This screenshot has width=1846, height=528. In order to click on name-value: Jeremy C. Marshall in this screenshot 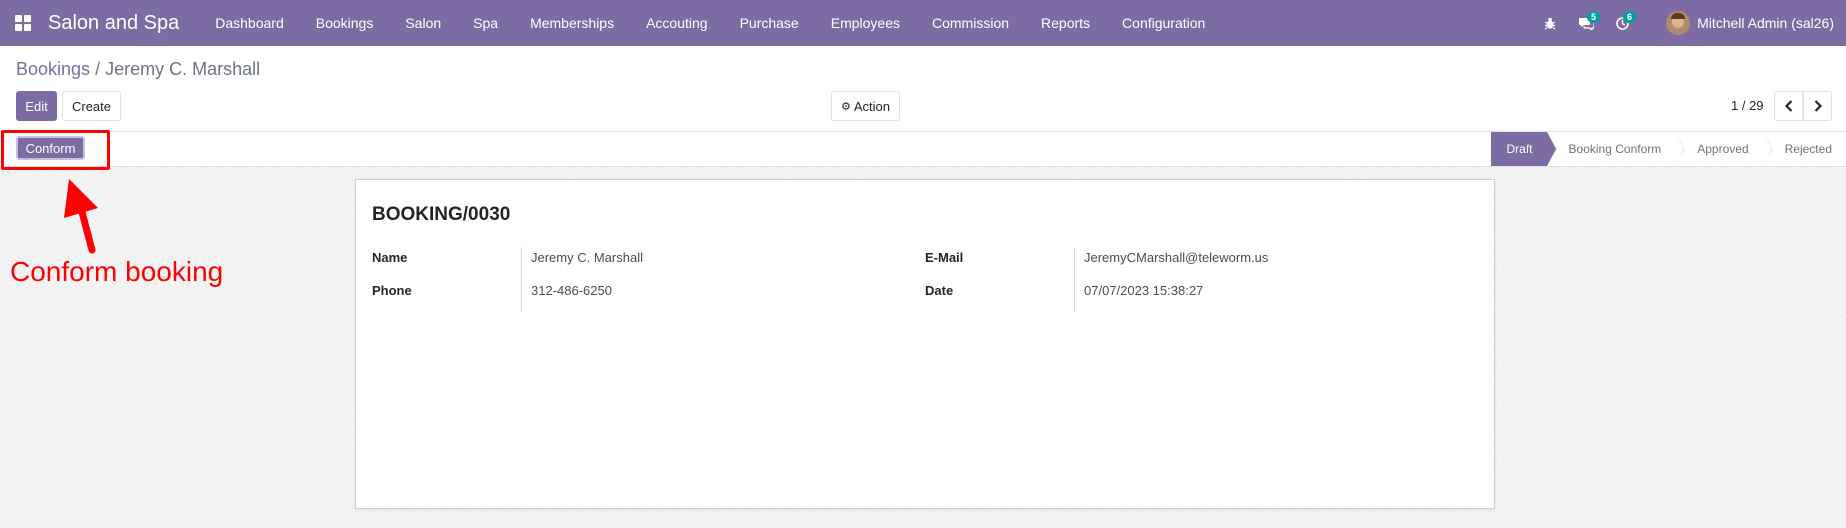, I will do `click(587, 257)`.